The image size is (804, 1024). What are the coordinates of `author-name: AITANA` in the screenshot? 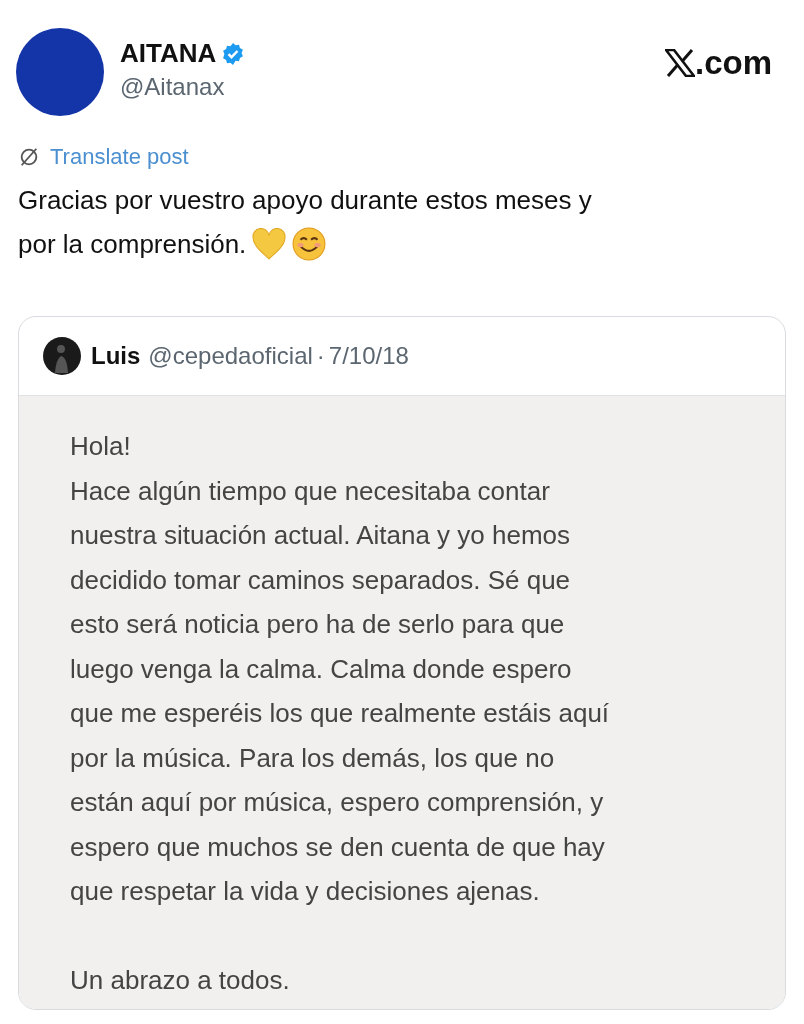 It's located at (168, 53).